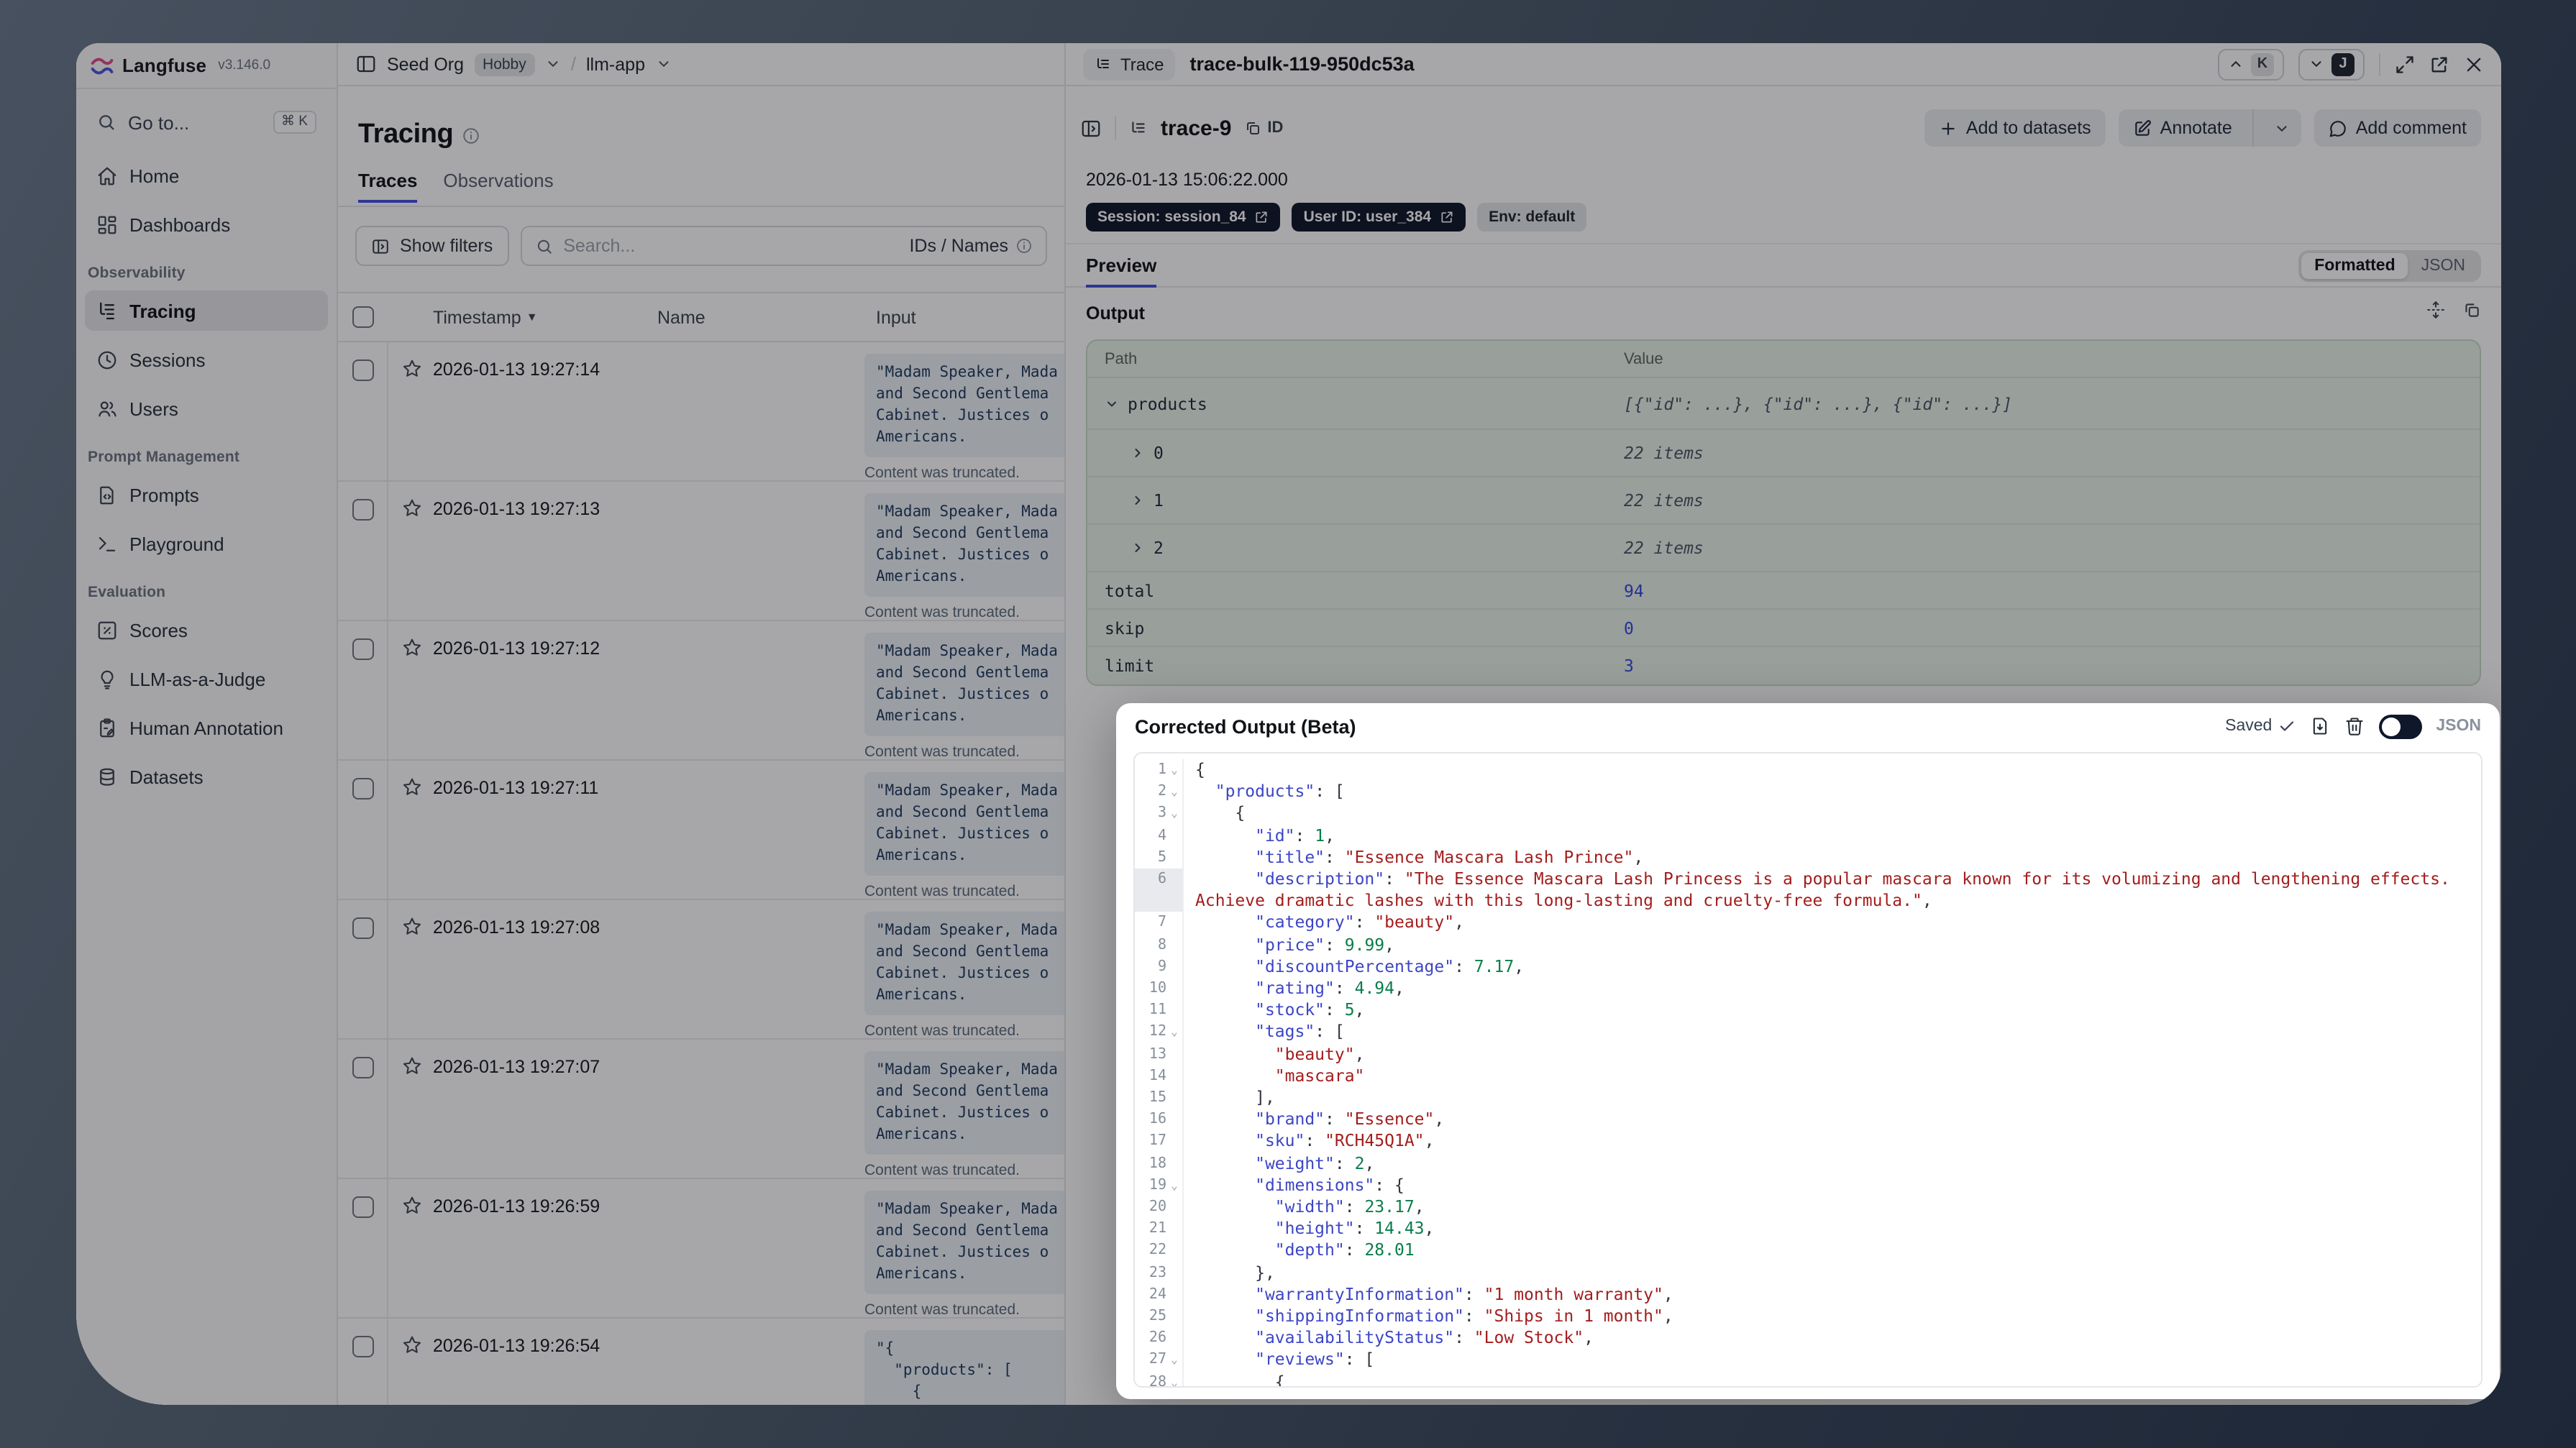 Image resolution: width=2576 pixels, height=1448 pixels. I want to click on editor-code-line: "products": [, so click(1280, 791).